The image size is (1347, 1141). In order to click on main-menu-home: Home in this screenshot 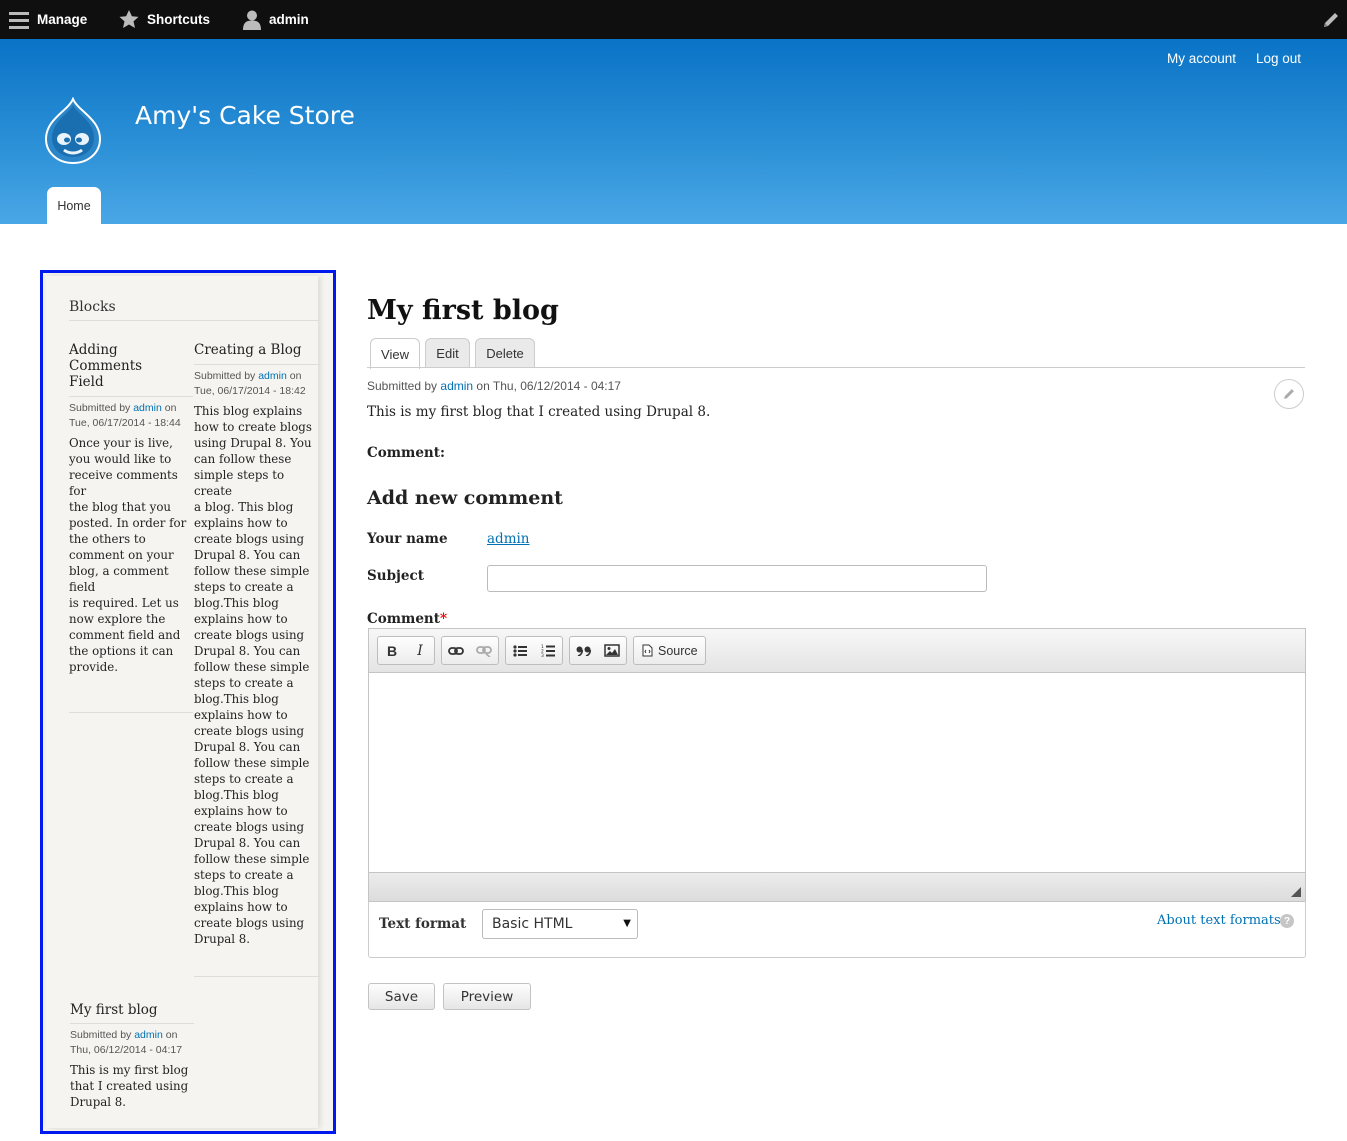, I will do `click(74, 205)`.